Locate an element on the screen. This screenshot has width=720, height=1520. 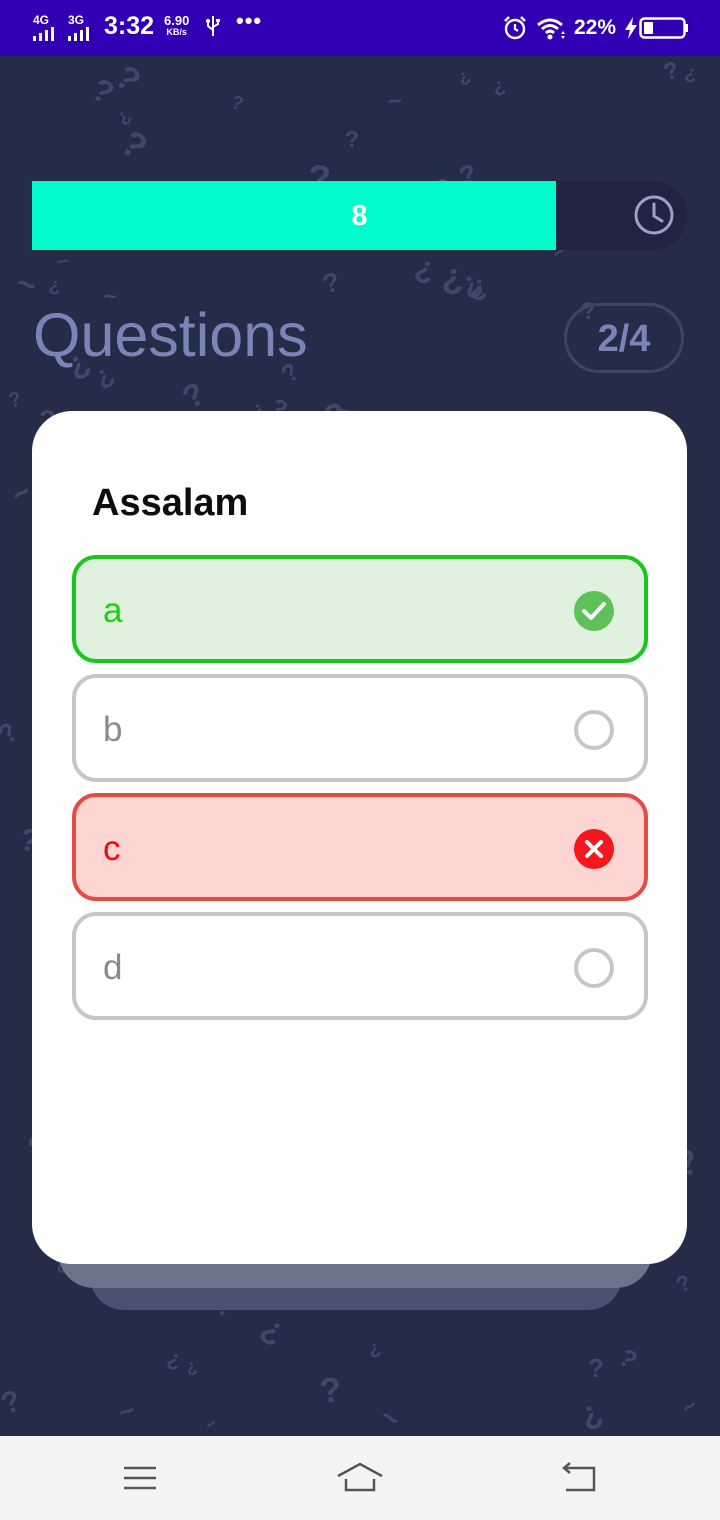
option-label: a is located at coordinates (113, 610).